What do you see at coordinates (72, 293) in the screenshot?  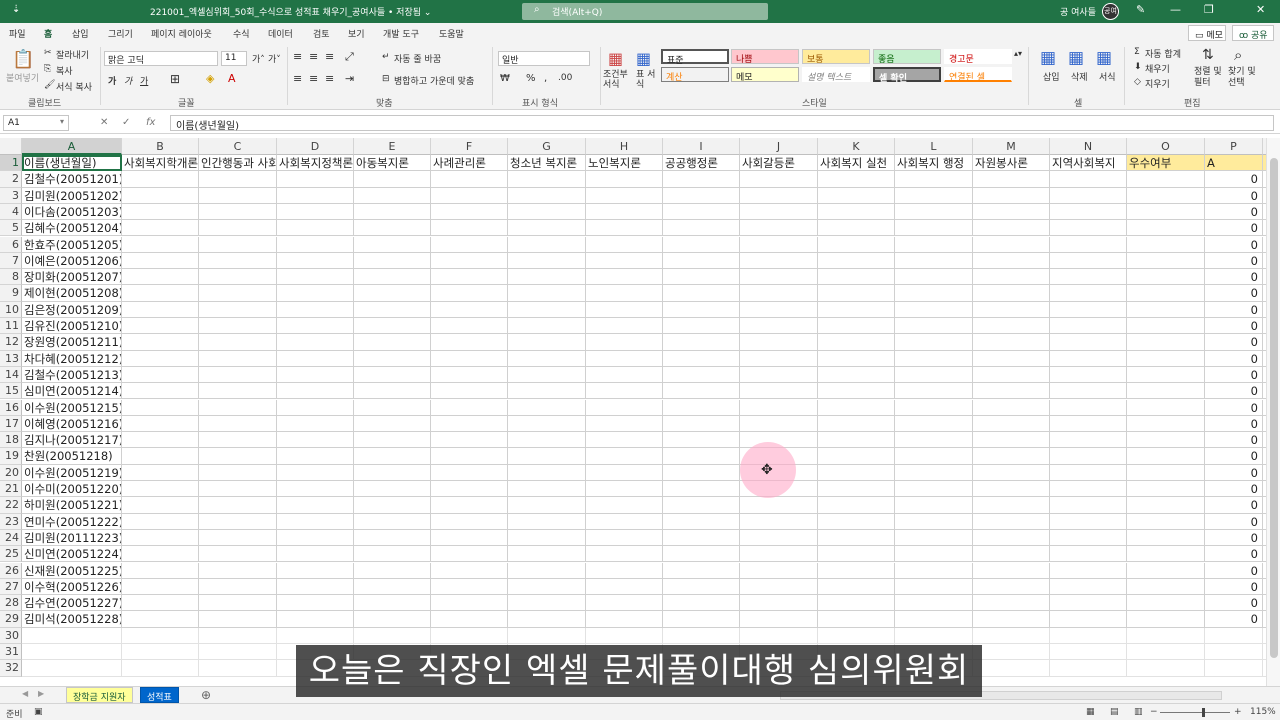 I see `name-cell: 제이현(20051208)` at bounding box center [72, 293].